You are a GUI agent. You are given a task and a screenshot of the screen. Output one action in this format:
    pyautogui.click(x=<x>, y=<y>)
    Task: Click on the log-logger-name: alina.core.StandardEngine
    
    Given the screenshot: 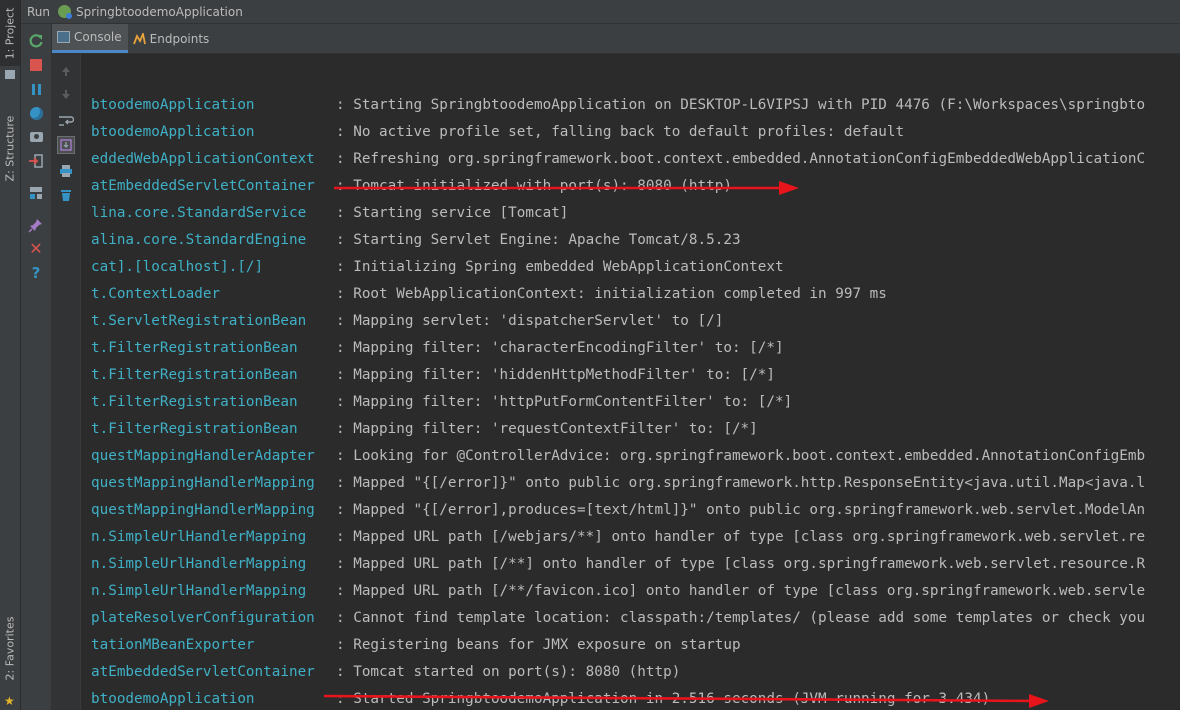 What is the action you would take?
    pyautogui.click(x=199, y=240)
    